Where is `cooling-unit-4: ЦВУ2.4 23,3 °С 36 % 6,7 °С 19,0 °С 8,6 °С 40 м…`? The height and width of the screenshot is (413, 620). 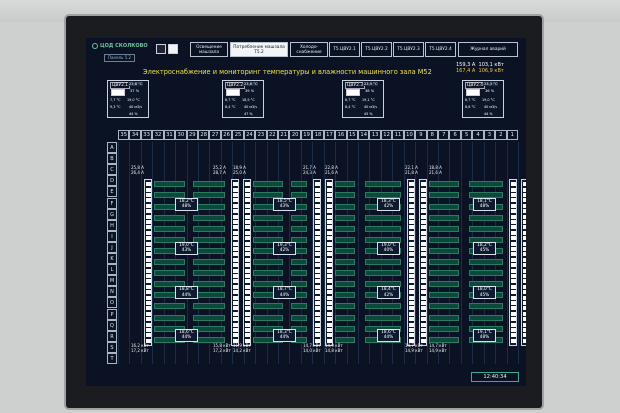
cooling-unit-4: ЦВУ2.4 23,3 °С 36 % 6,7 °С 19,0 °С 8,6 °С 40 м… is located at coordinates (483, 99).